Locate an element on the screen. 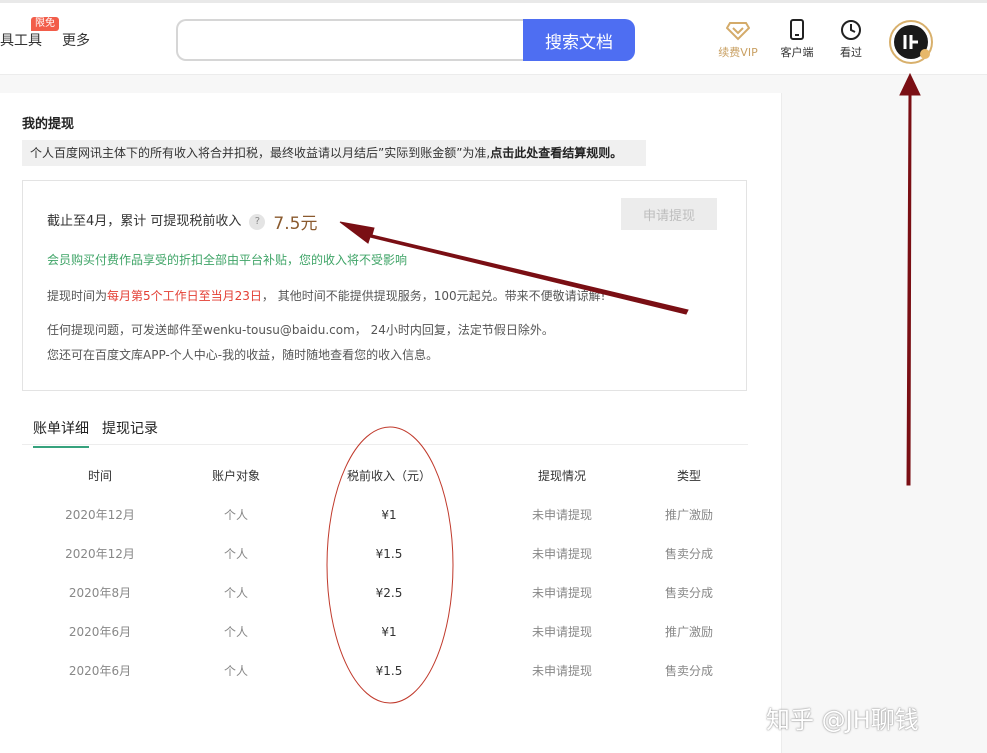  table-header-row: 时间 账户对象 税前收入（元） 提现情况 类型 is located at coordinates (385, 476).